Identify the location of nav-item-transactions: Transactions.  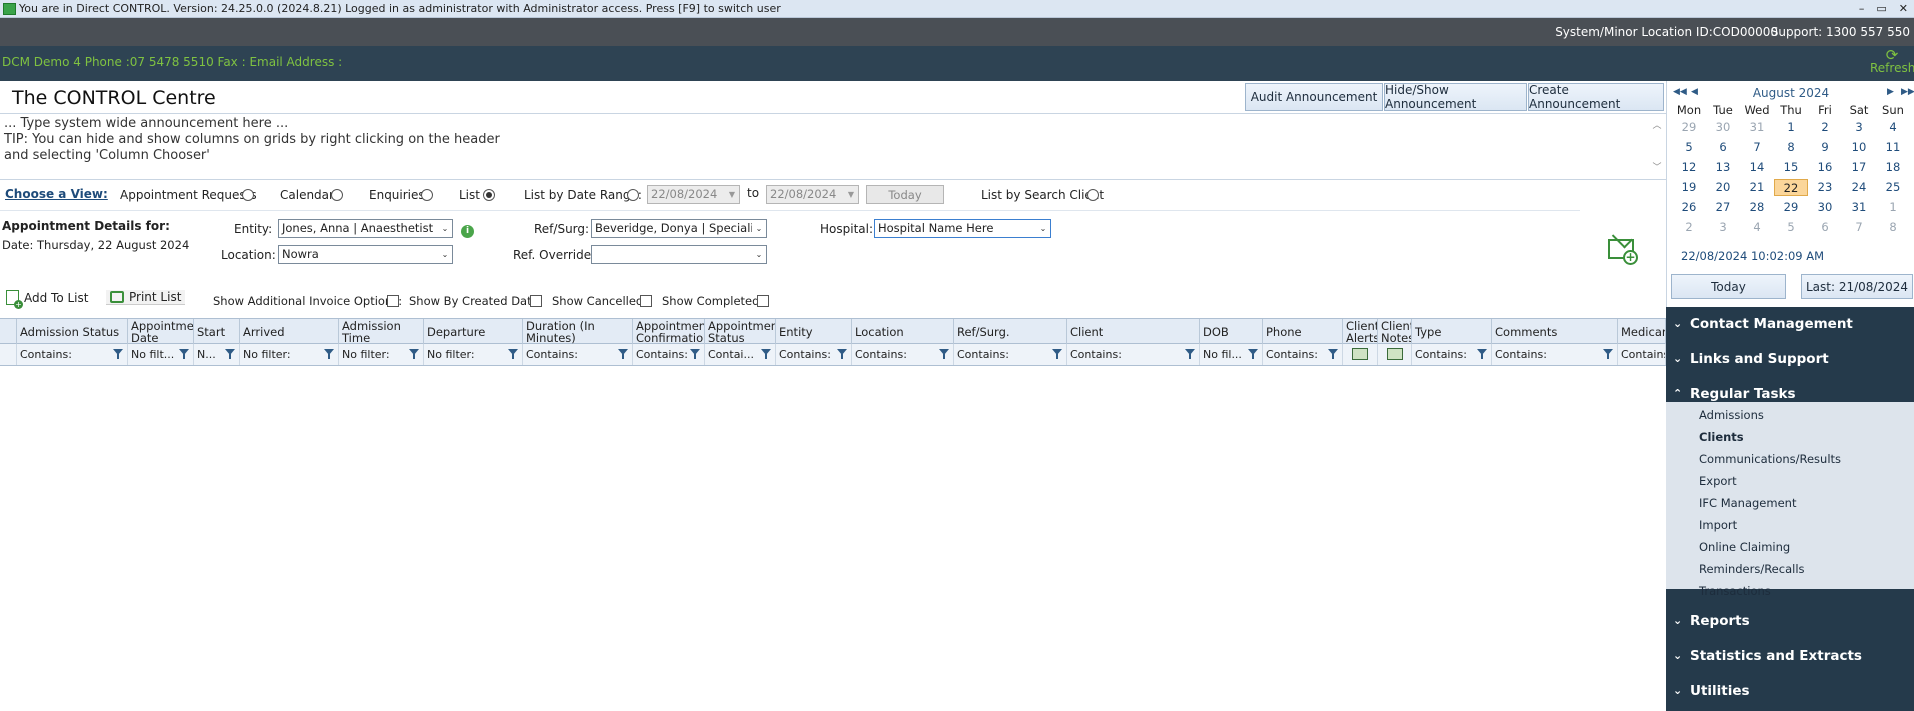
(1735, 591).